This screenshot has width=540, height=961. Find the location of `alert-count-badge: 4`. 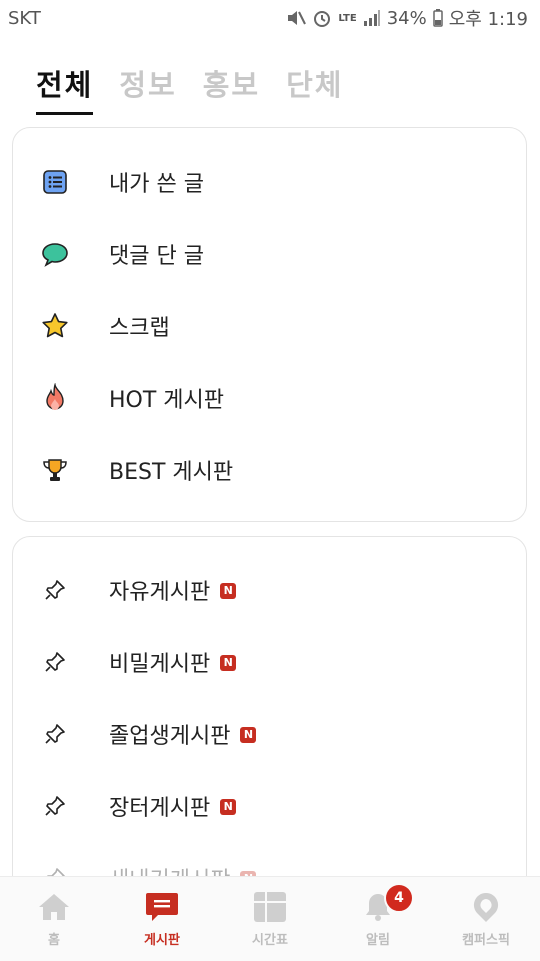

alert-count-badge: 4 is located at coordinates (399, 898).